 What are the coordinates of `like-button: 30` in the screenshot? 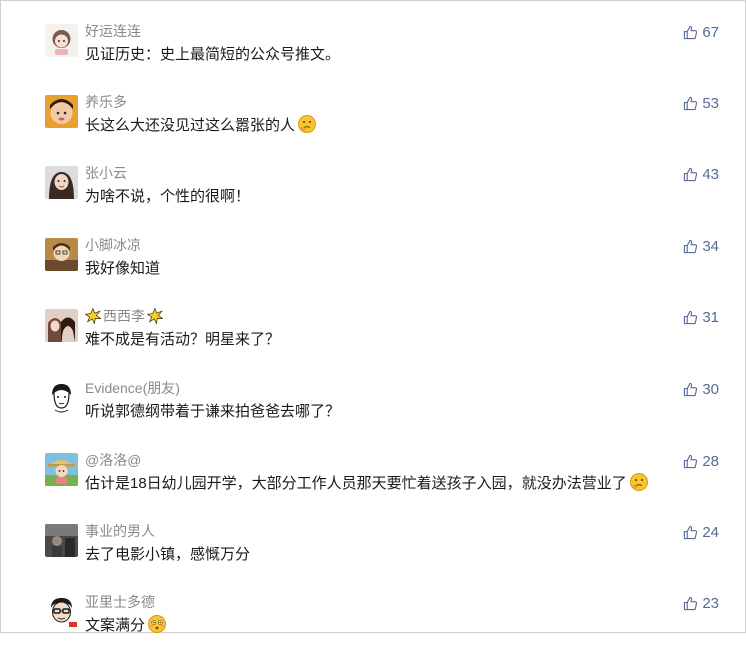 It's located at (701, 389).